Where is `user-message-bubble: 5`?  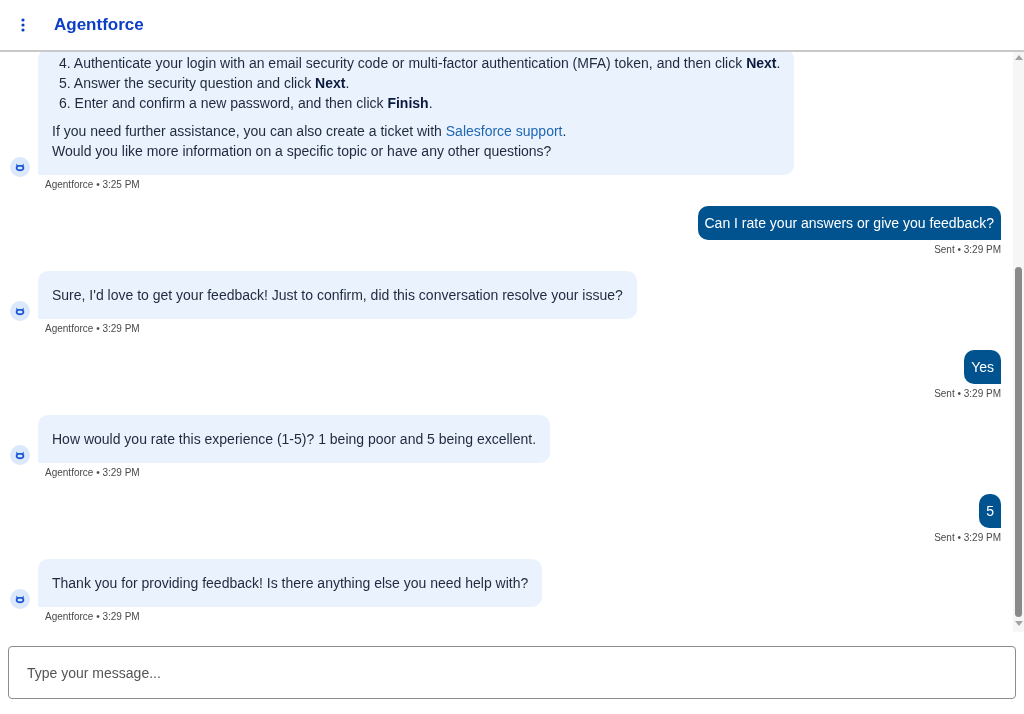
user-message-bubble: 5 is located at coordinates (990, 511).